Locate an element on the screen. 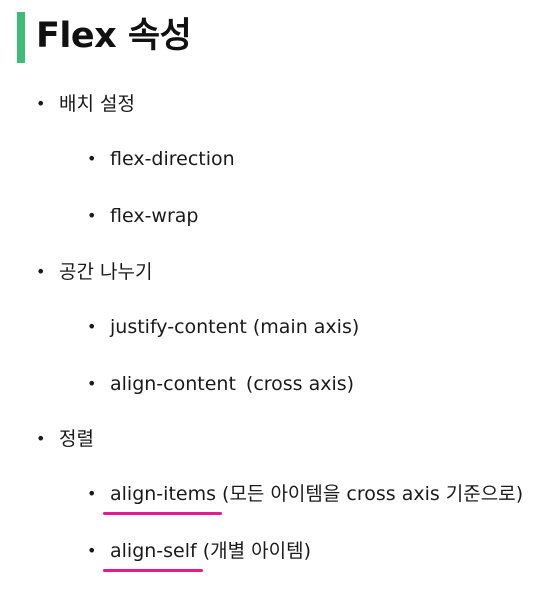 The height and width of the screenshot is (605, 551). item-note: (개별 아이템) is located at coordinates (257, 551).